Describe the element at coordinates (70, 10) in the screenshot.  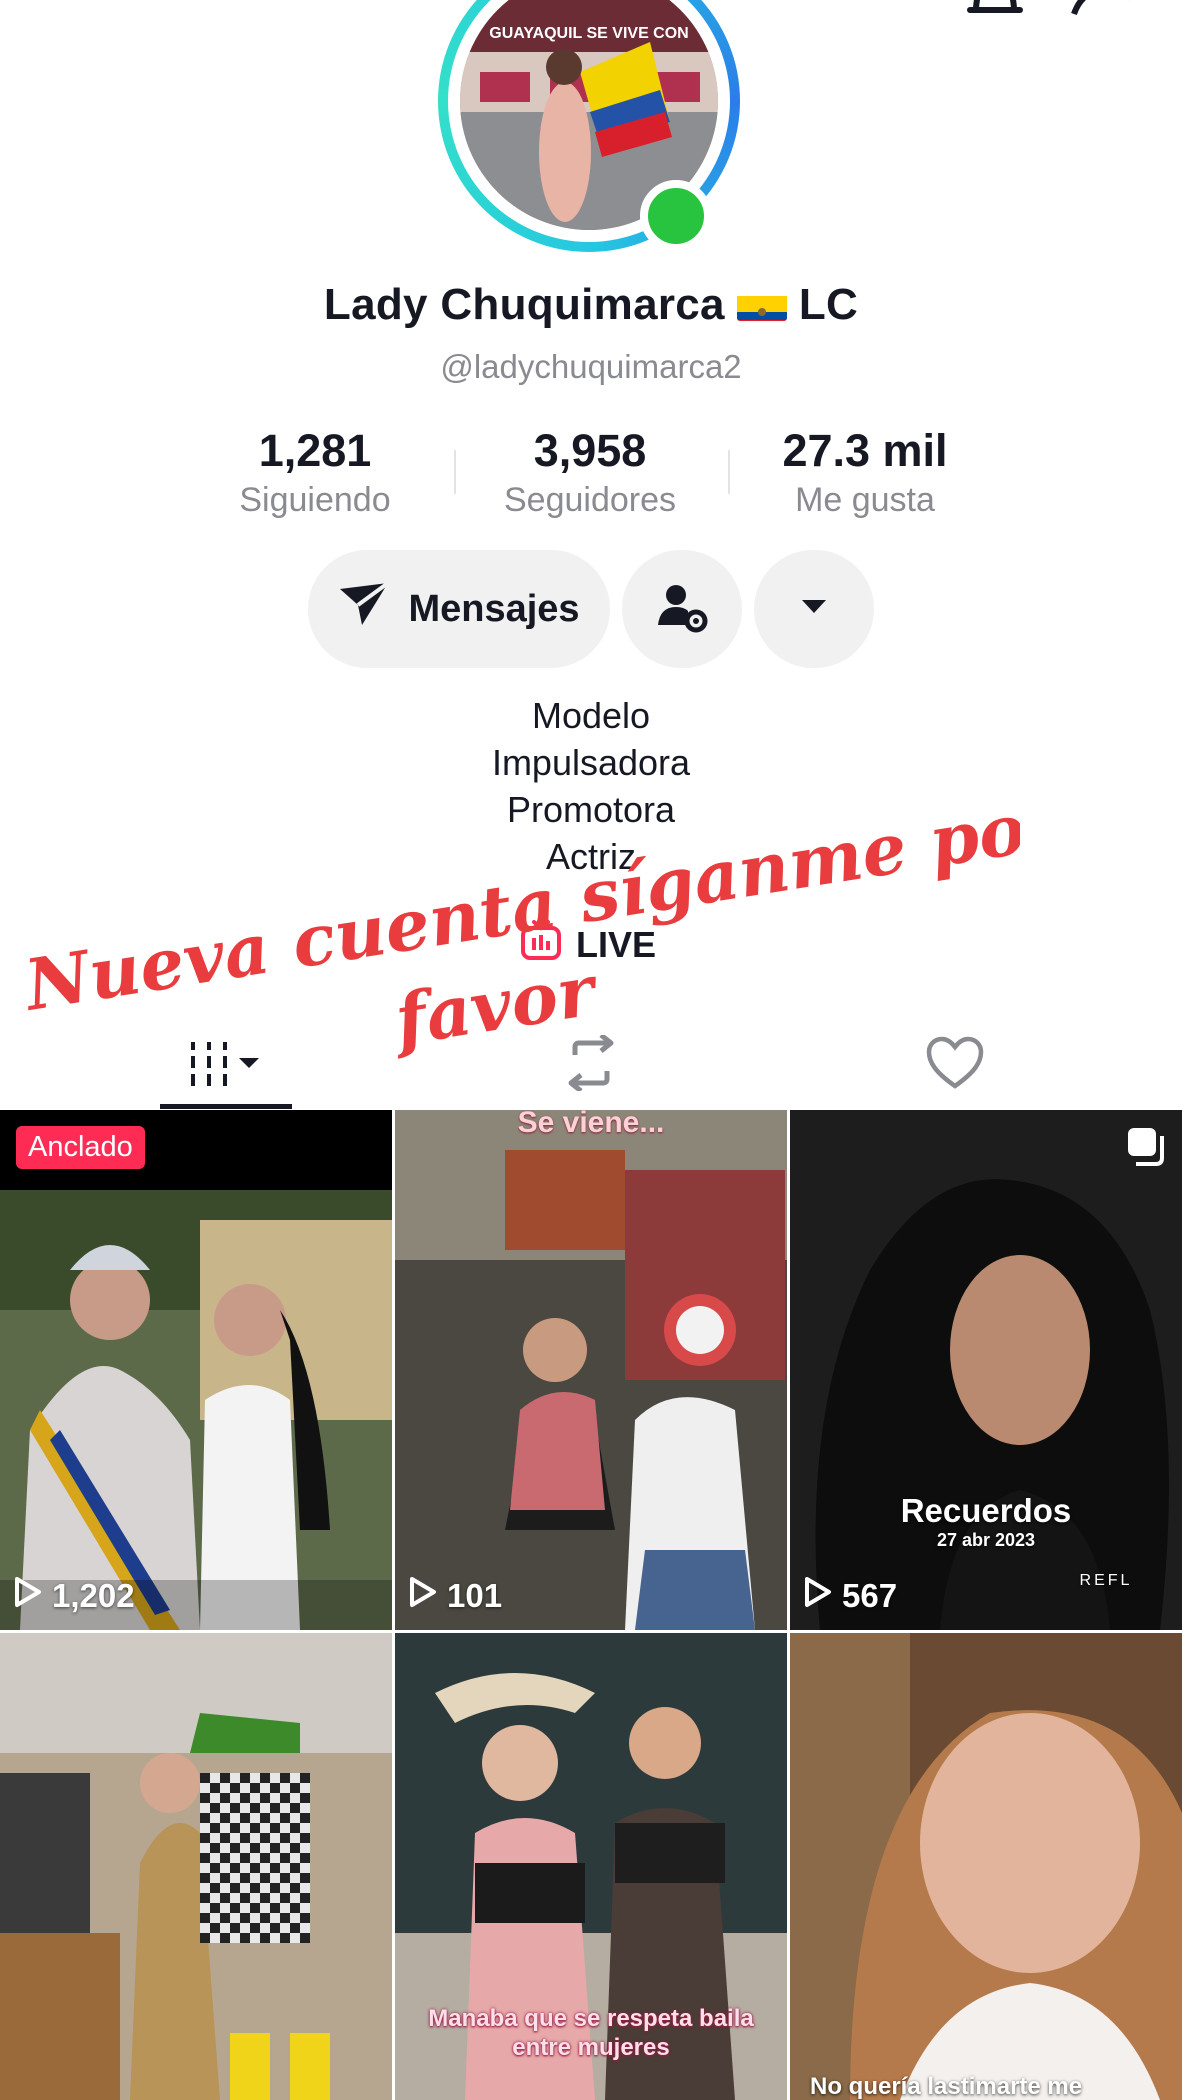
I see `back-arrow-icon` at that location.